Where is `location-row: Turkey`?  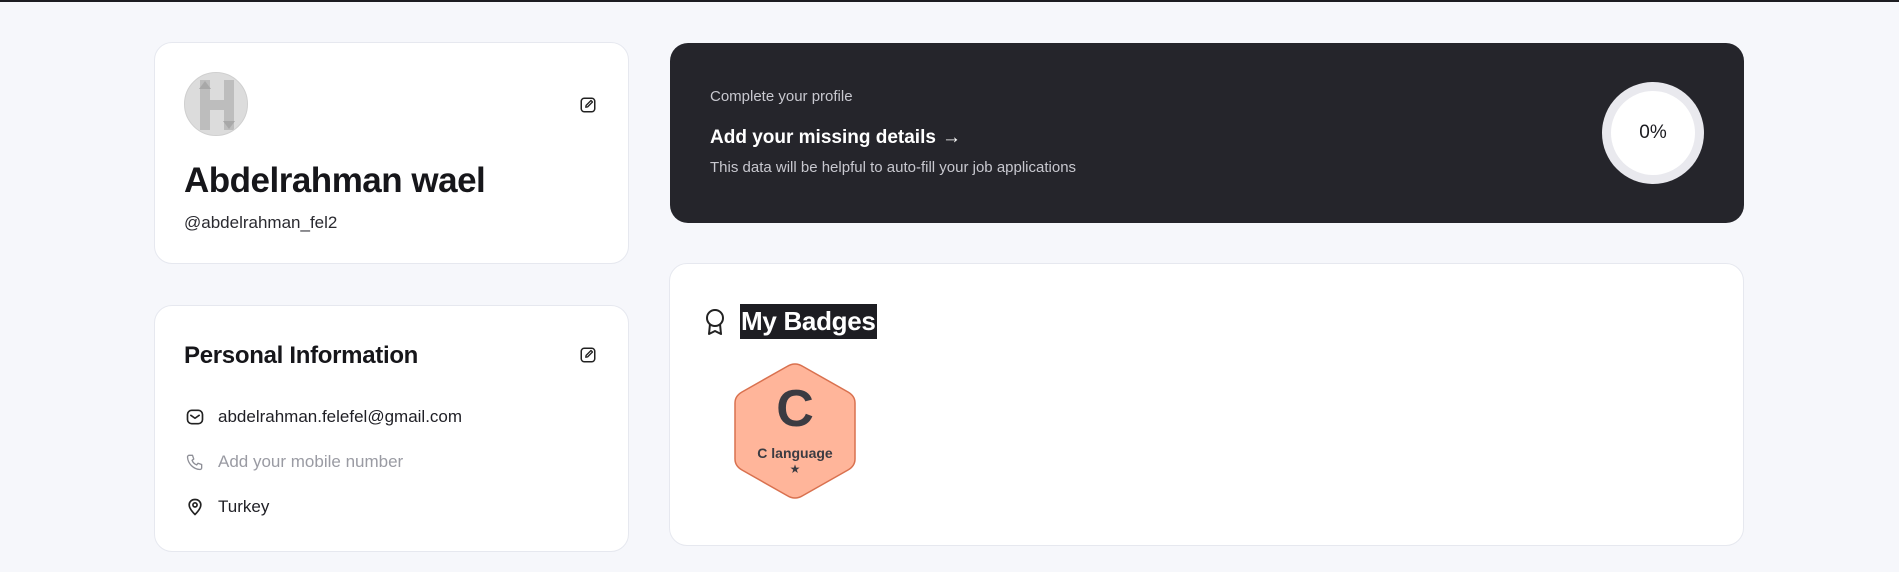 location-row: Turkey is located at coordinates (226, 507).